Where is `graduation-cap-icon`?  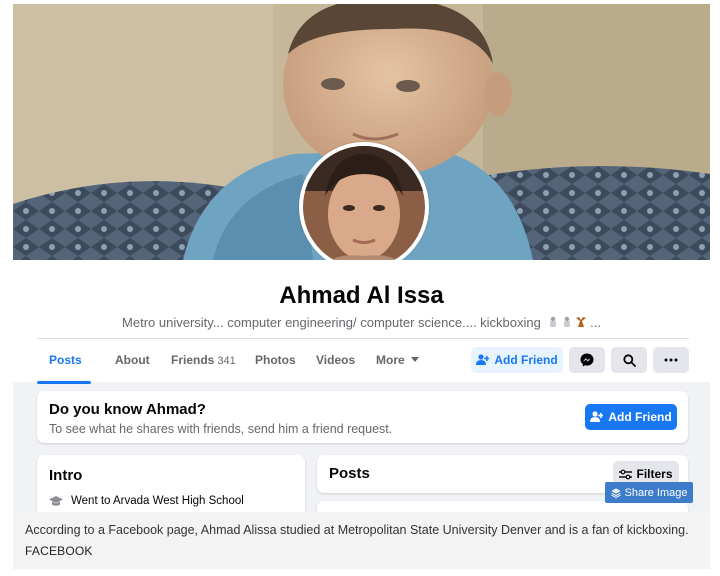 graduation-cap-icon is located at coordinates (56, 501).